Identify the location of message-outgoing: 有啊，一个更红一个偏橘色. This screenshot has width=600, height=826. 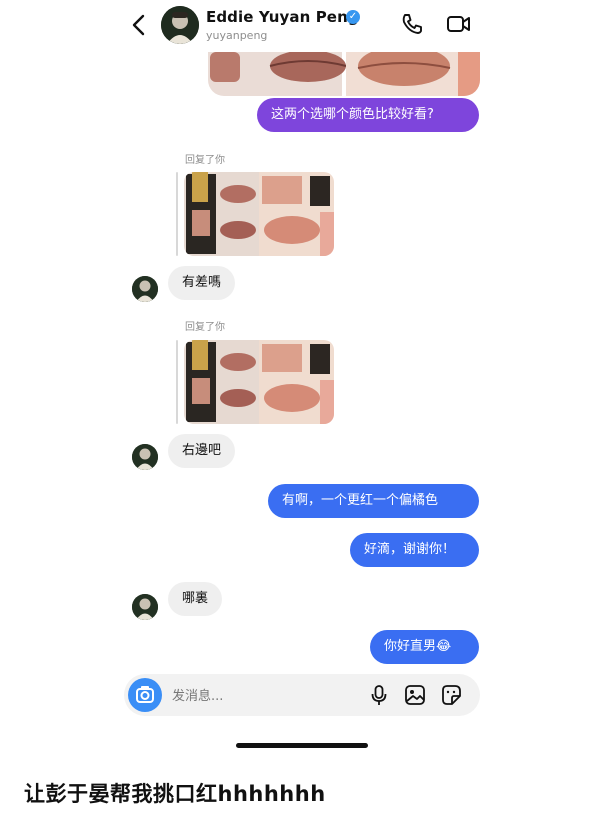
(373, 501).